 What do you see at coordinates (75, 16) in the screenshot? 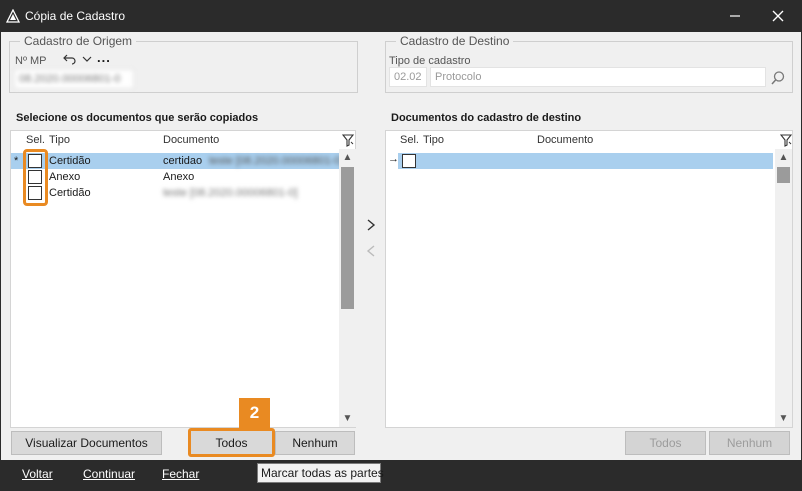
I see `window-title: Cópia de Cadastro` at bounding box center [75, 16].